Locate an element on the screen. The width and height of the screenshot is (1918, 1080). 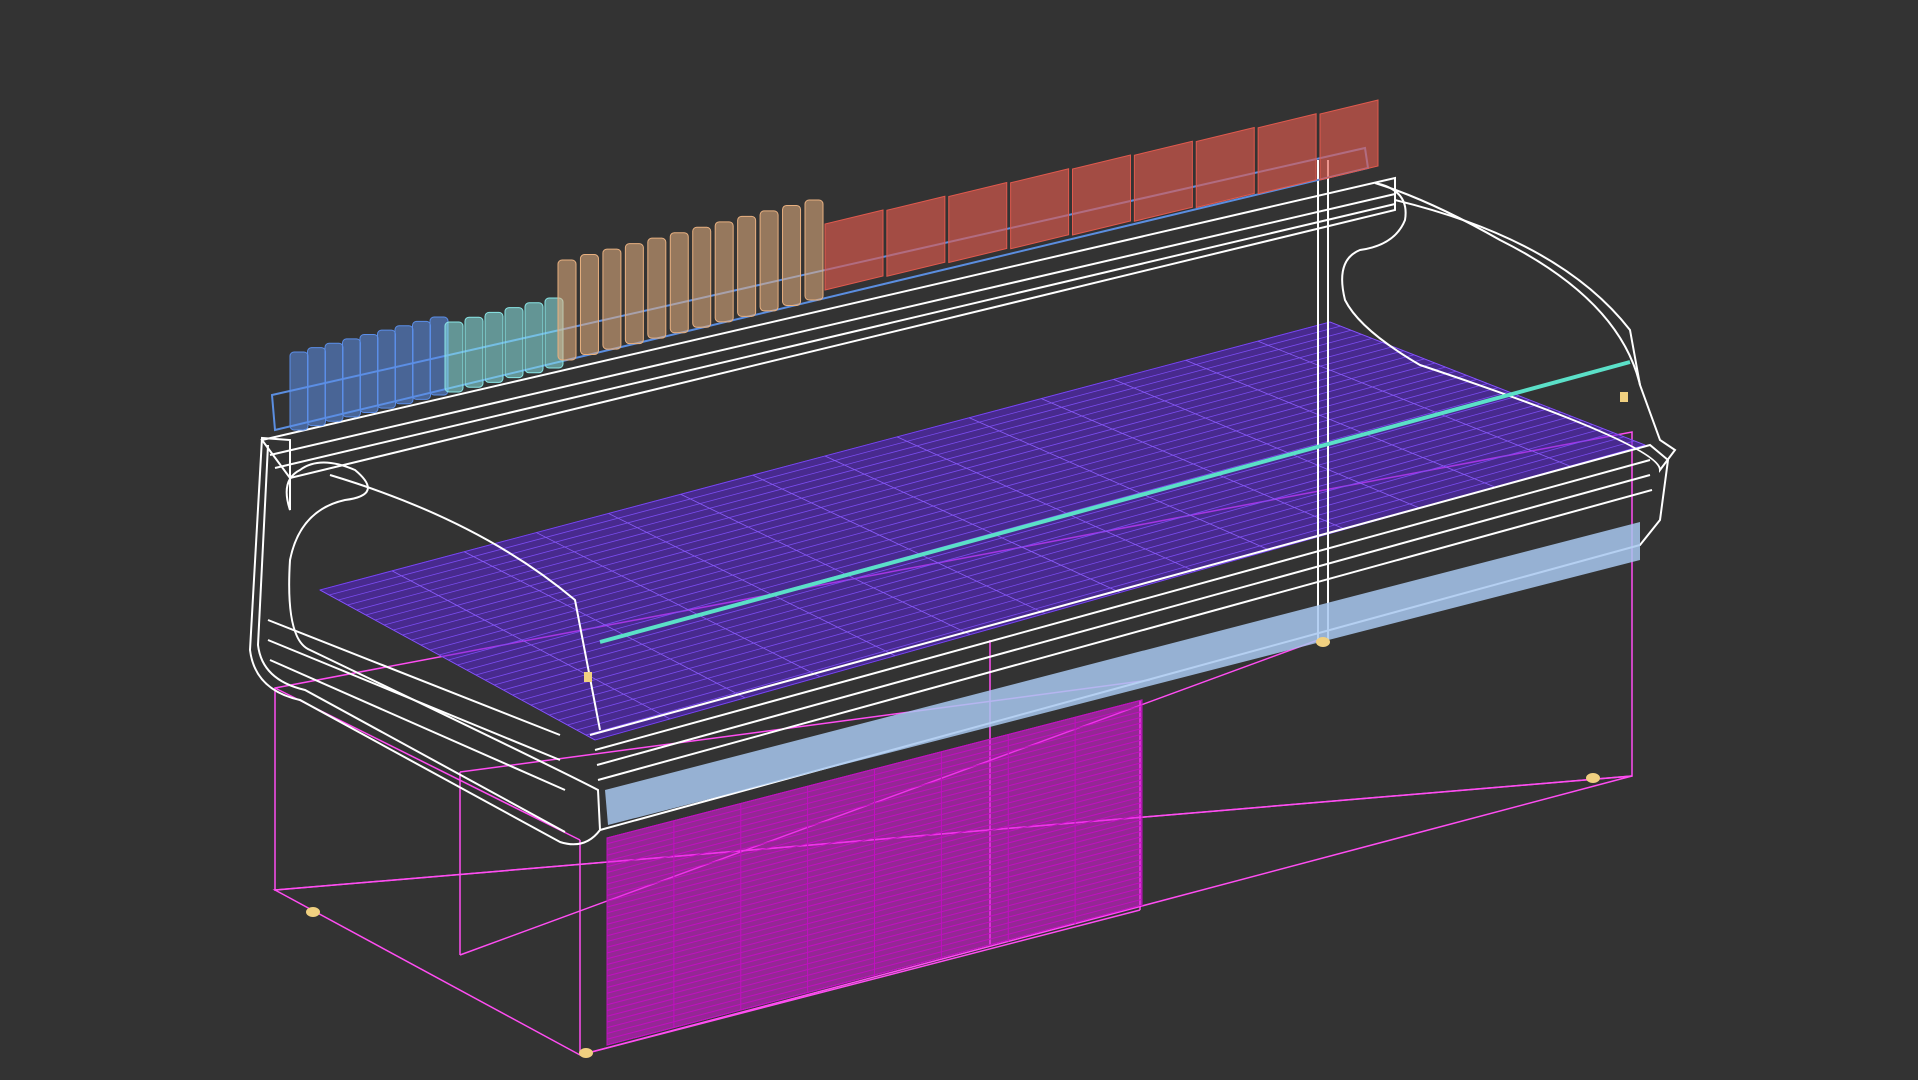
cyan-bottle-group is located at coordinates (504, 345).